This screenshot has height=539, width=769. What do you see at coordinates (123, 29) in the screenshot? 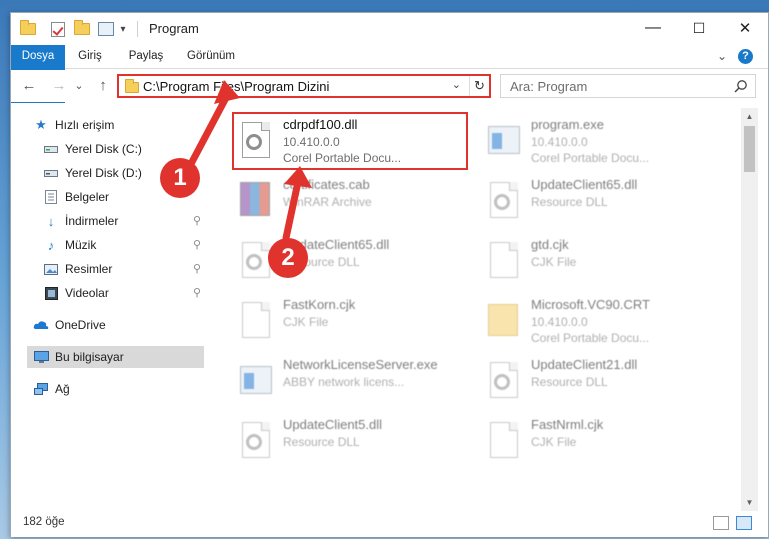
I see `customize-toolbar-chevron-icon: ▾` at bounding box center [123, 29].